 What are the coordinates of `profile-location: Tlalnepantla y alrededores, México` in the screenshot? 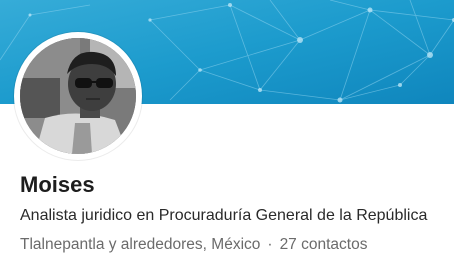 It's located at (140, 244).